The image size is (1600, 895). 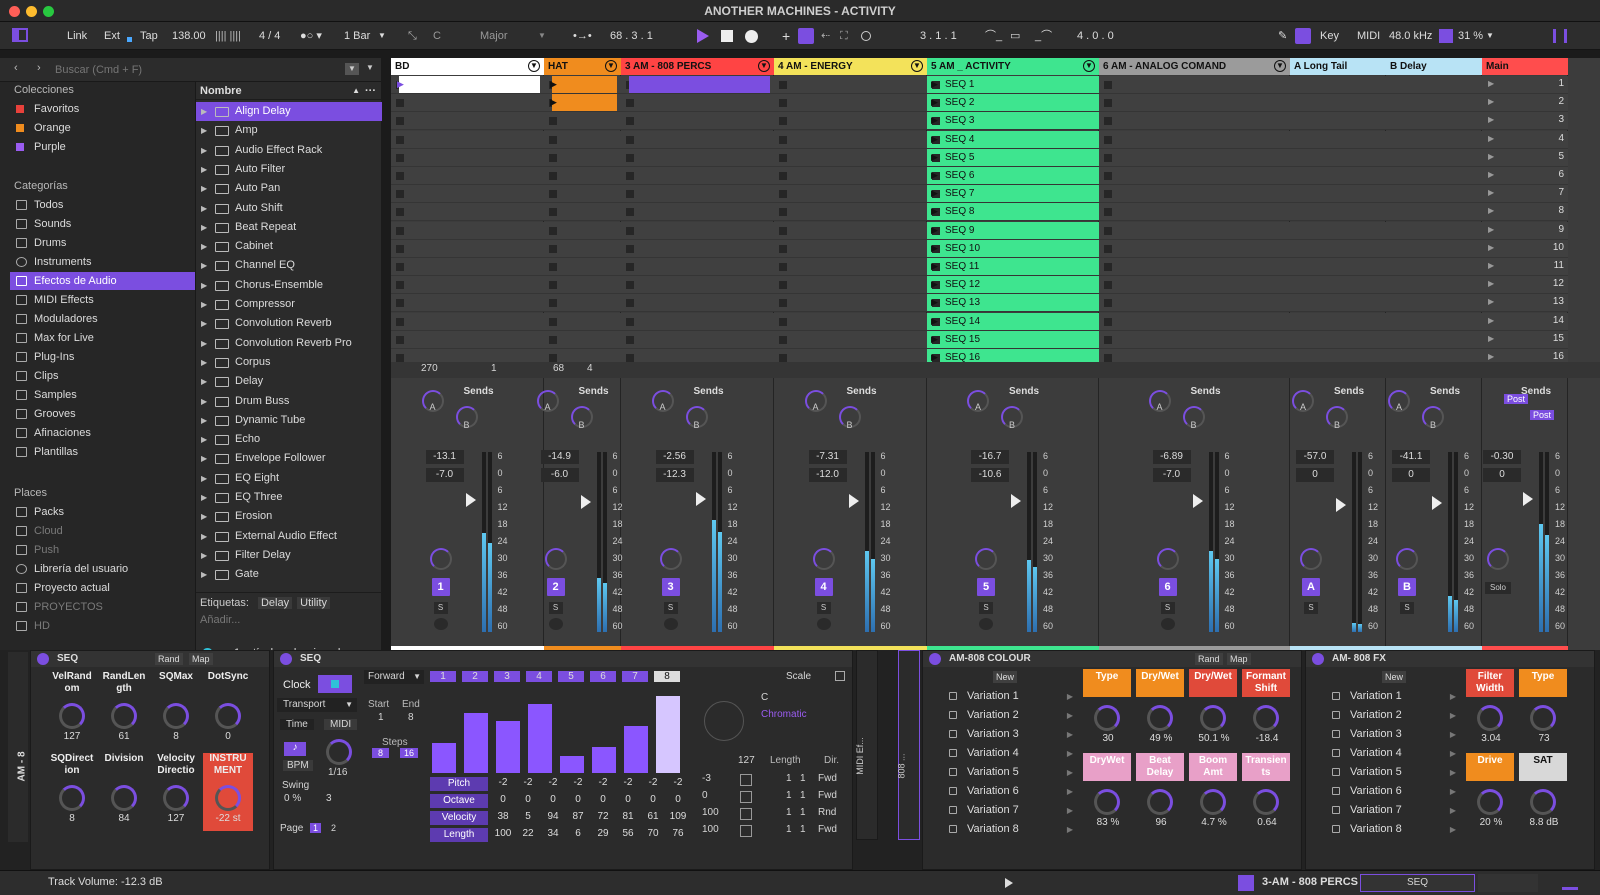 I want to click on clip-slot: 15 ▶, so click(x=1525, y=339).